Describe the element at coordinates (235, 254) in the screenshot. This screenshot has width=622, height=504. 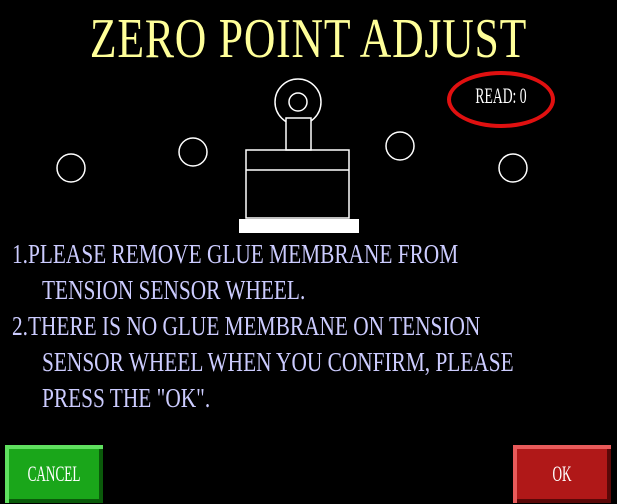
I see `instruction-line-1: 1.PLEASE REMOVE GLUE MEMBRANE FROM` at that location.